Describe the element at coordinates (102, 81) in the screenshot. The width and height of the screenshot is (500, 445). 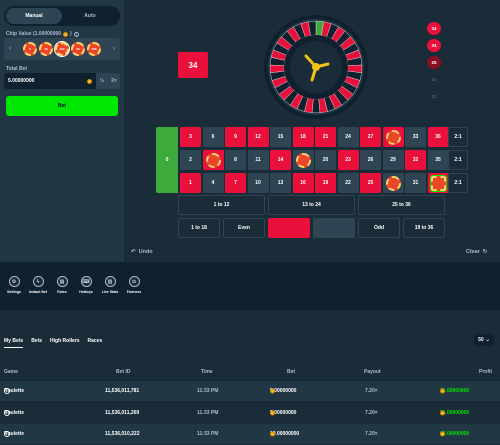
I see `half-button: ½` at that location.